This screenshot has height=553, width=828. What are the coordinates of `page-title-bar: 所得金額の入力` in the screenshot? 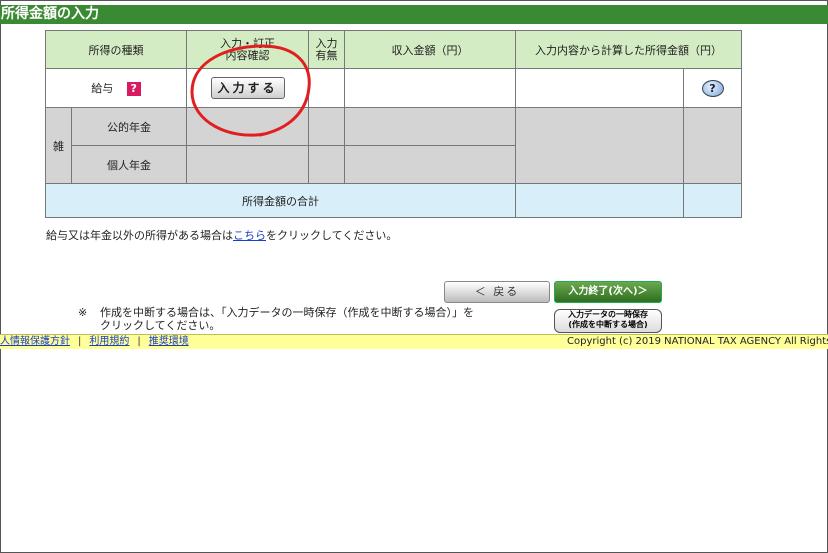 It's located at (414, 14).